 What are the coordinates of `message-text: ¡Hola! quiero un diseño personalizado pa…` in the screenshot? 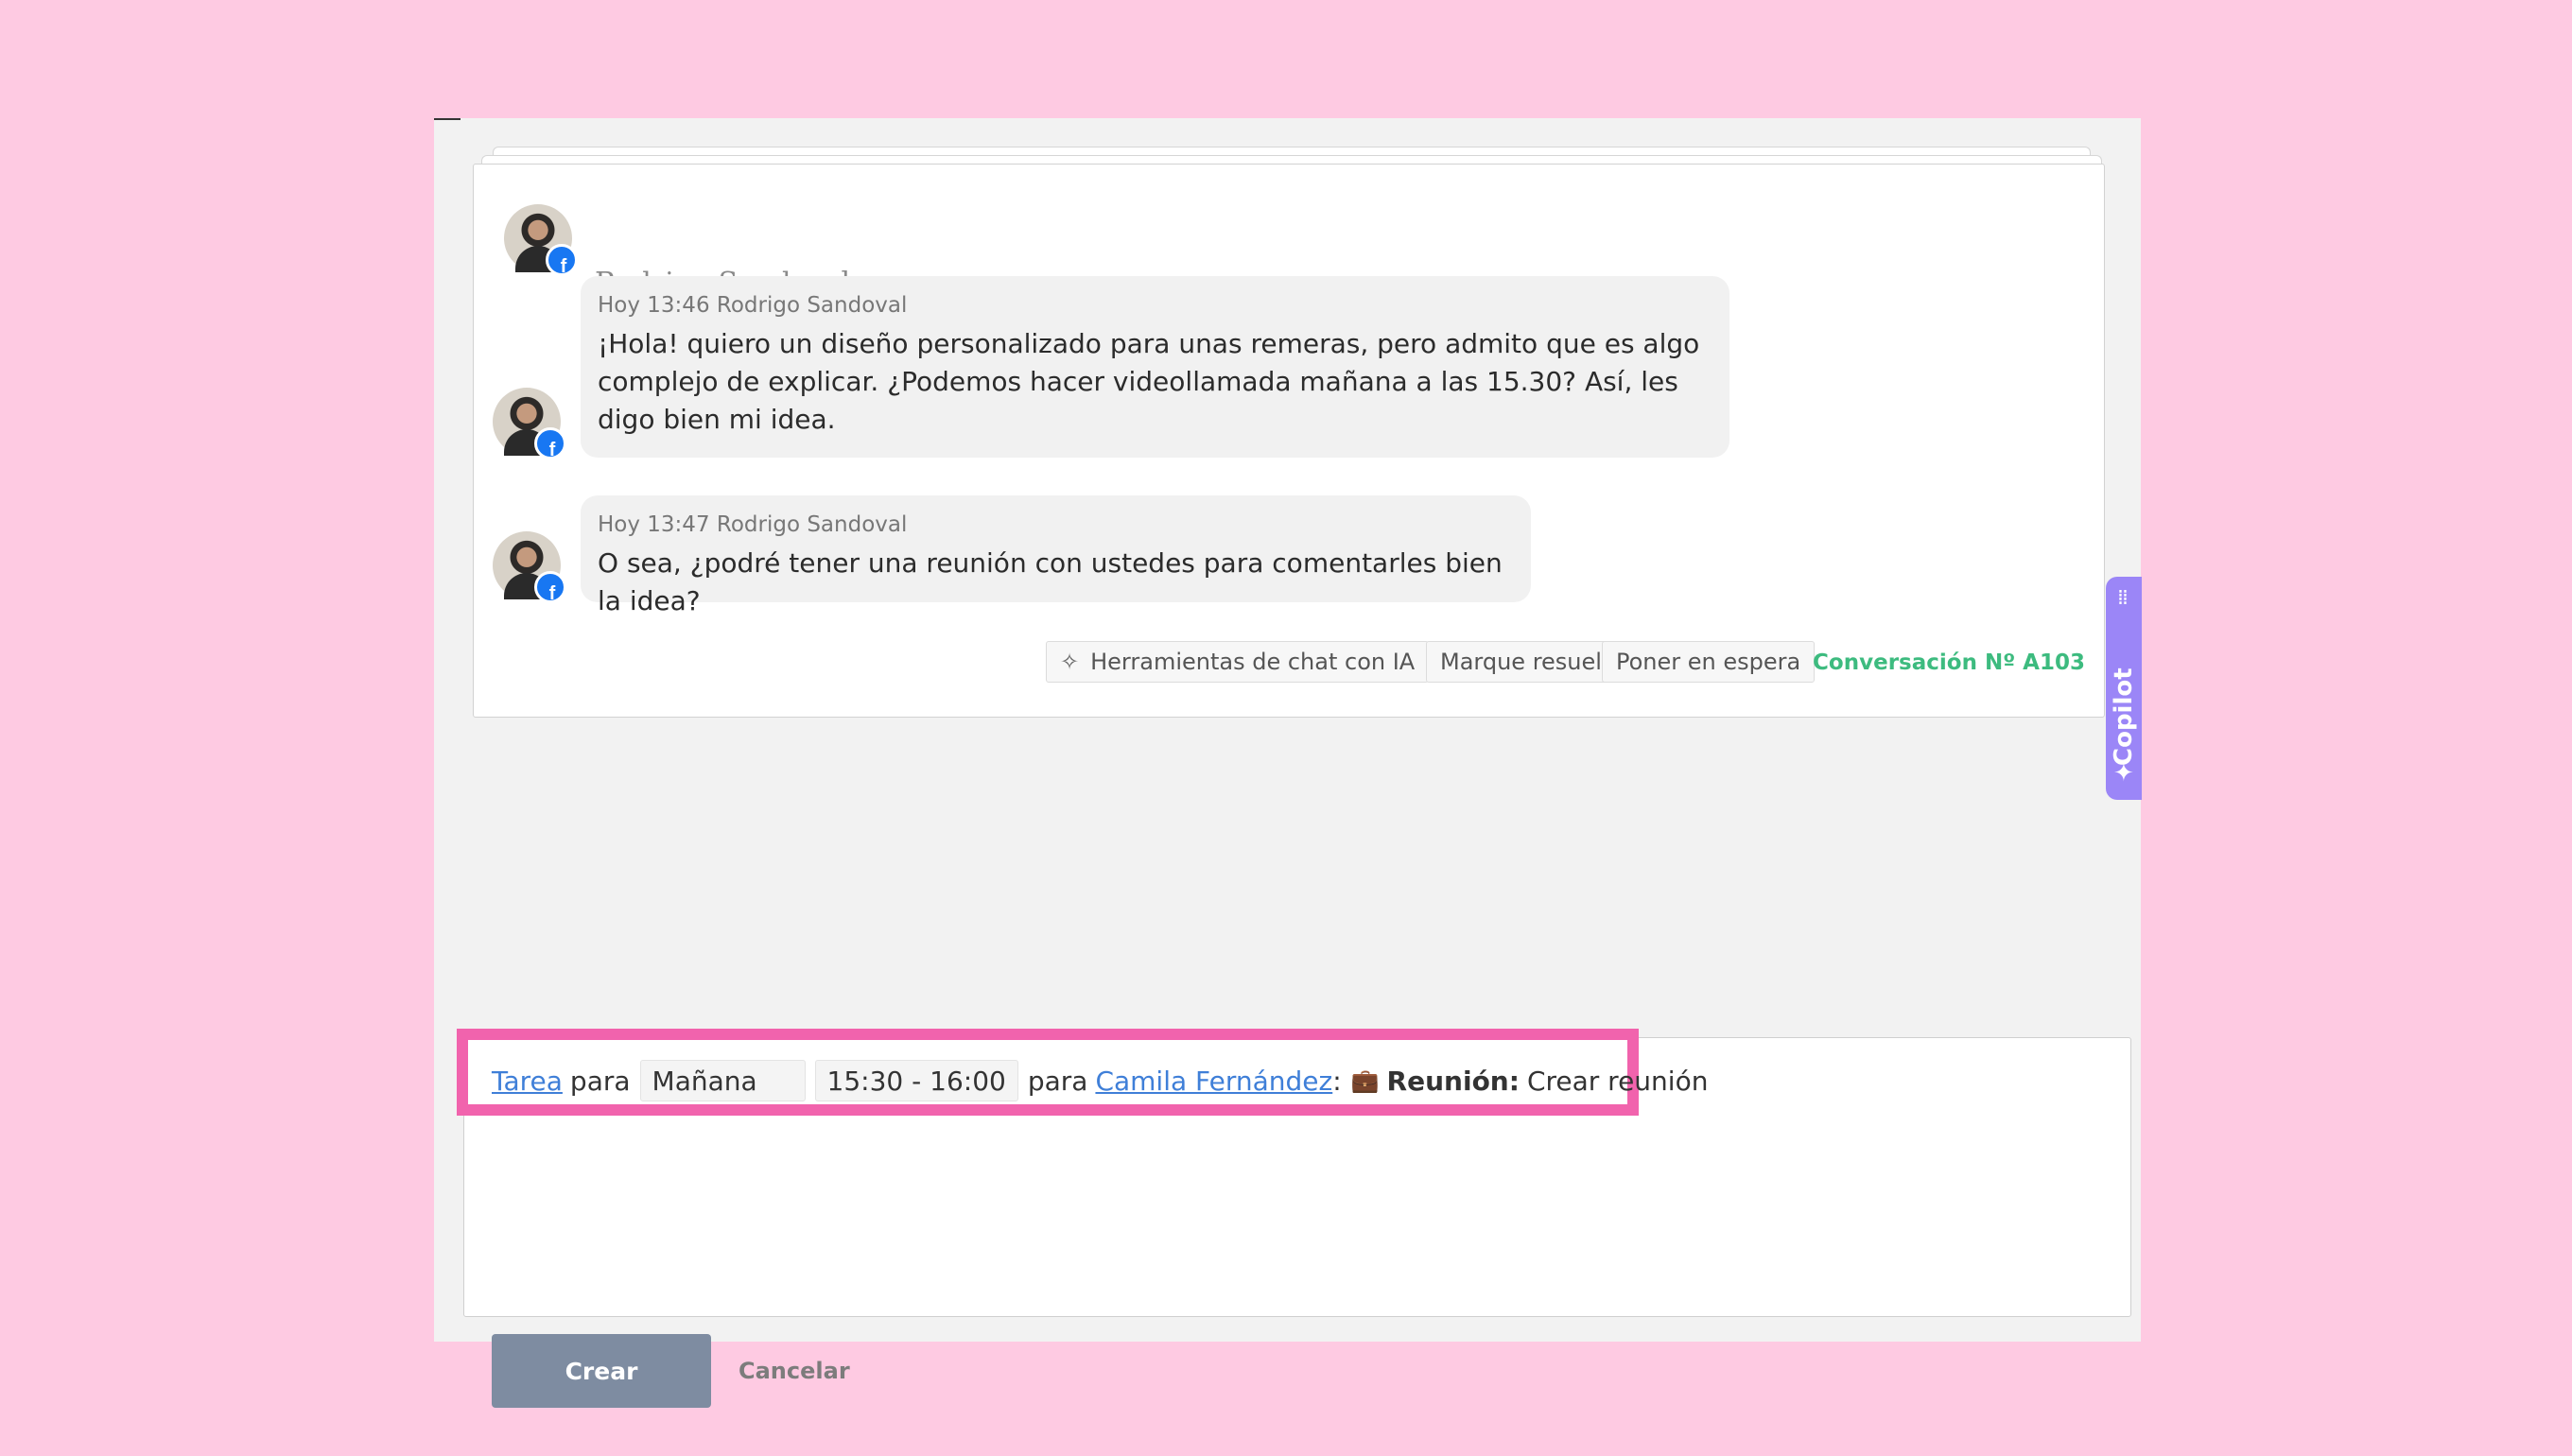 It's located at (1149, 381).